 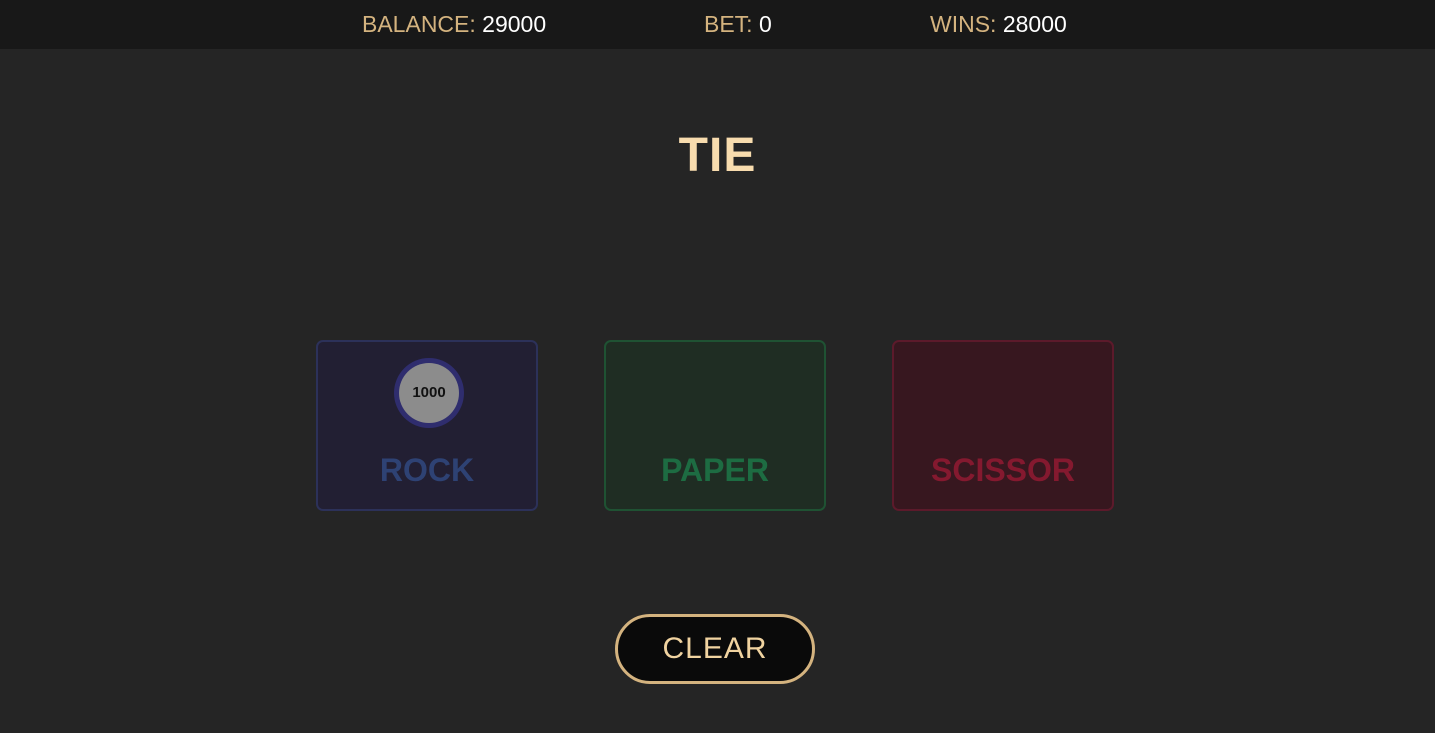 I want to click on balance-stat: BALANCE: 29000, so click(x=454, y=24).